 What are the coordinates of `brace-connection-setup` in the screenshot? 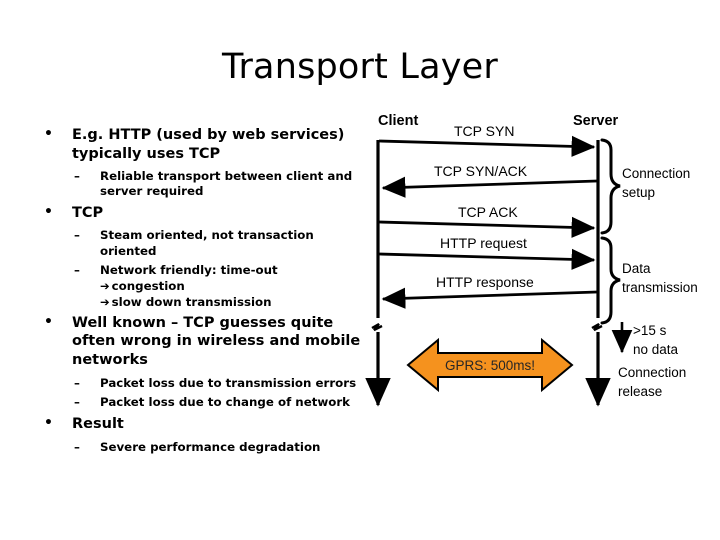 It's located at (610, 186).